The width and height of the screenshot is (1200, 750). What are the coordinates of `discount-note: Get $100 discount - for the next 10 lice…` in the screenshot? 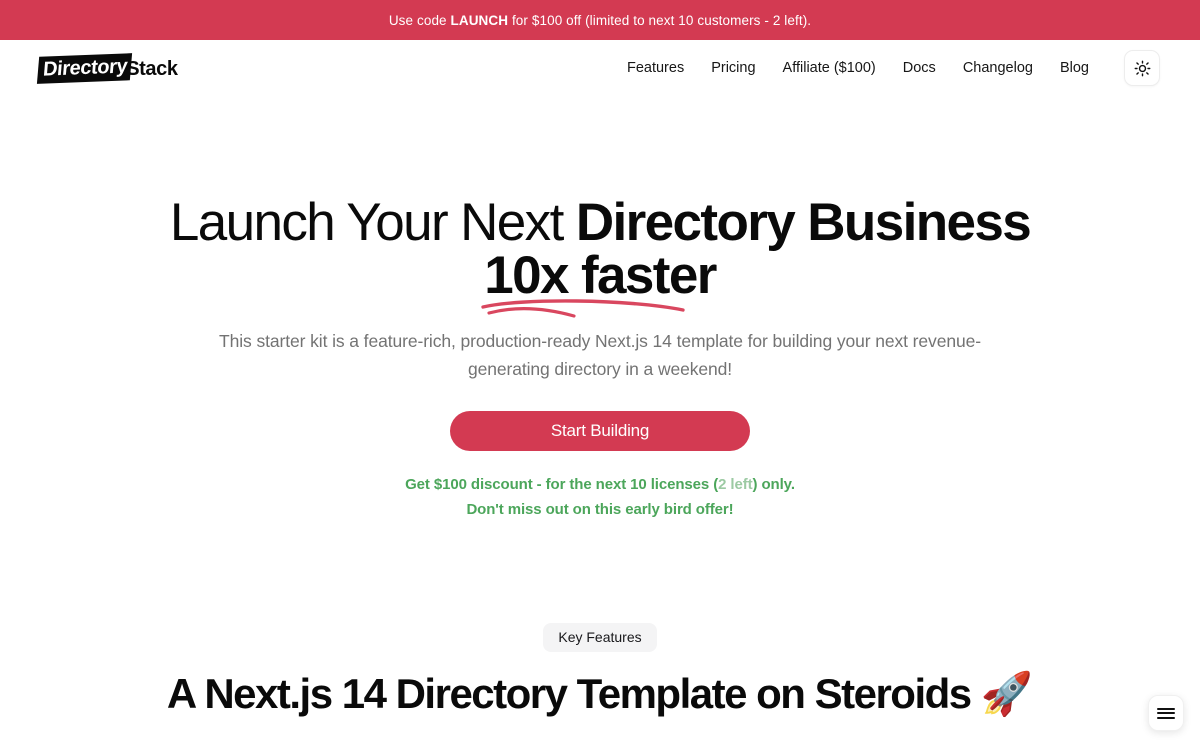 It's located at (600, 497).